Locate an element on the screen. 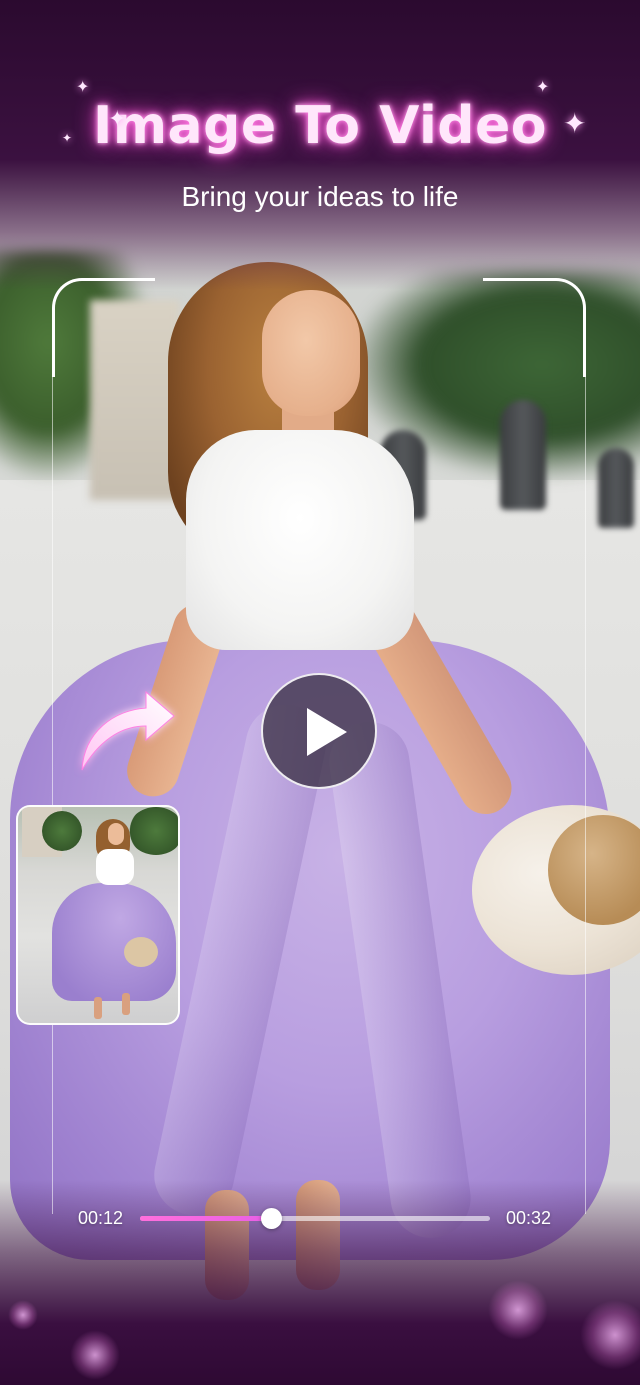 This screenshot has height=1385, width=640. thumb-blouse is located at coordinates (115, 867).